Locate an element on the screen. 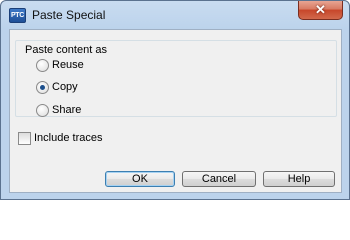 The image size is (350, 240). ptc-app-icon: PTC is located at coordinates (17, 15).